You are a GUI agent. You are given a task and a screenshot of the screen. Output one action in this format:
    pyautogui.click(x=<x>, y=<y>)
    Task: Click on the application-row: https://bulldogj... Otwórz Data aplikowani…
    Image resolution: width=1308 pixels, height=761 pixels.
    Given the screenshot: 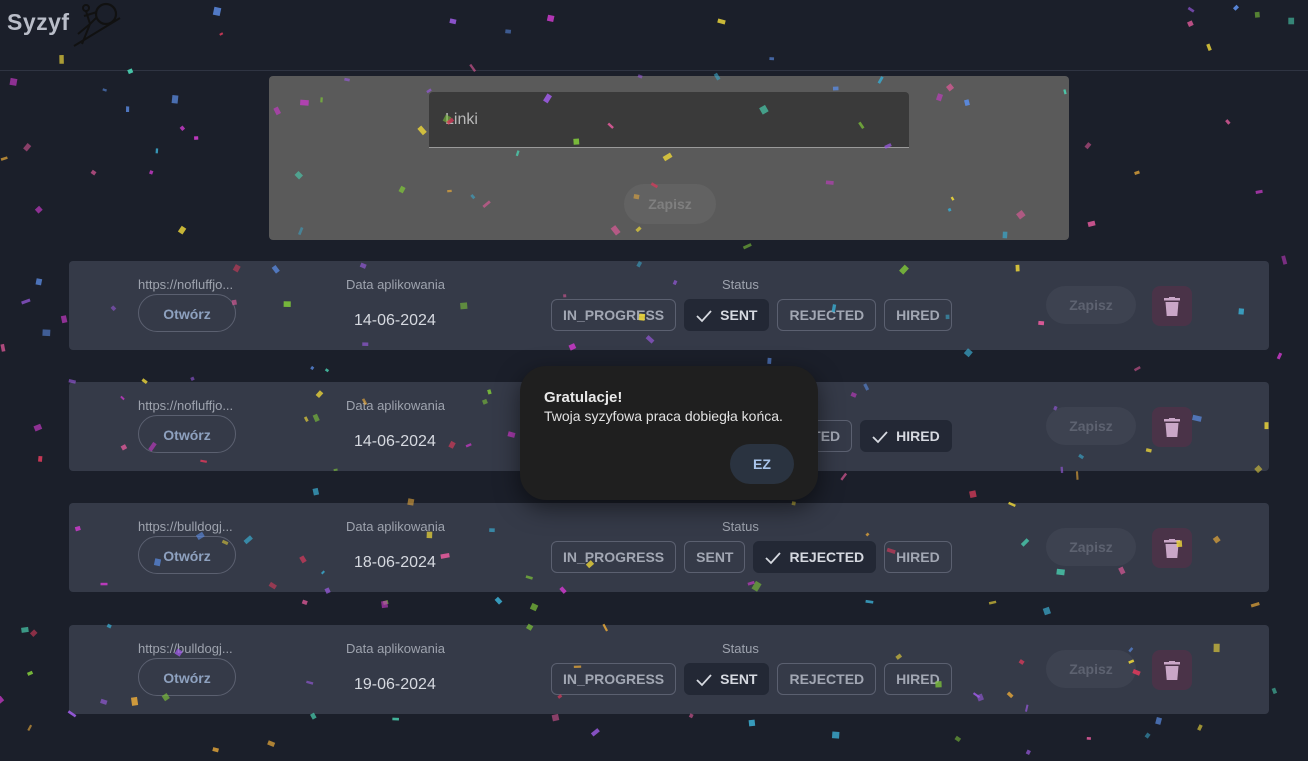 What is the action you would take?
    pyautogui.click(x=669, y=669)
    